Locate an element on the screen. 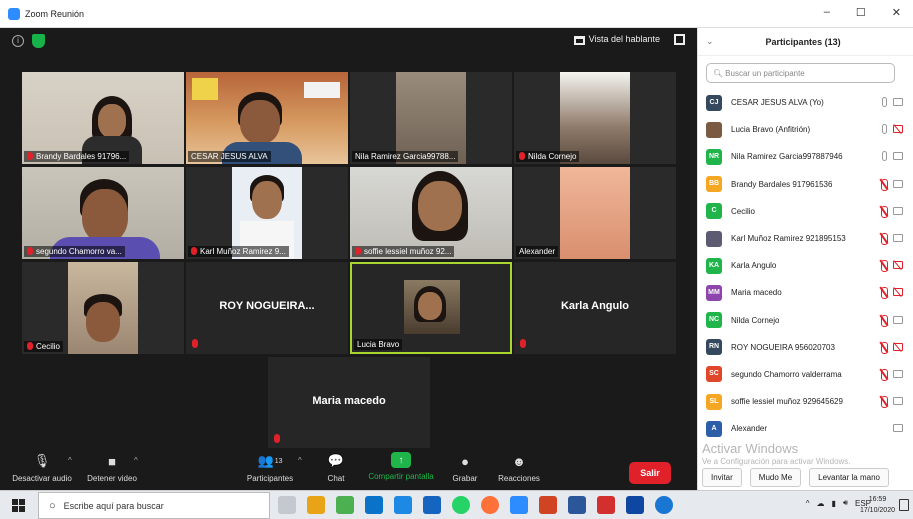 Image resolution: width=913 pixels, height=519 pixels. participant-name: soffie lessiel muñoz 929645629 is located at coordinates (787, 402).